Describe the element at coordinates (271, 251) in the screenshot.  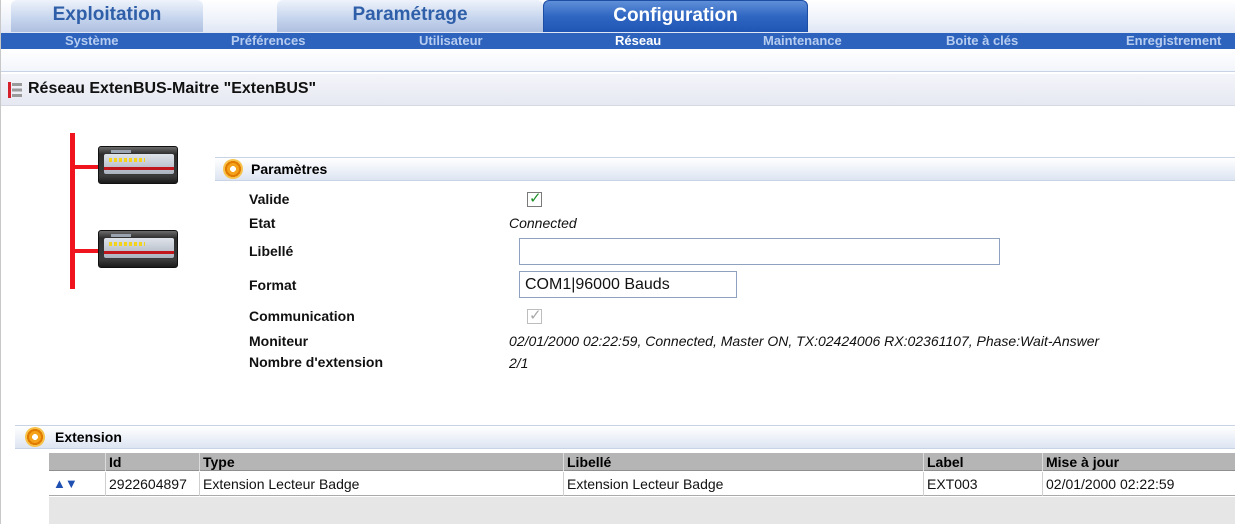
I see `libelle-label: Libellé` at that location.